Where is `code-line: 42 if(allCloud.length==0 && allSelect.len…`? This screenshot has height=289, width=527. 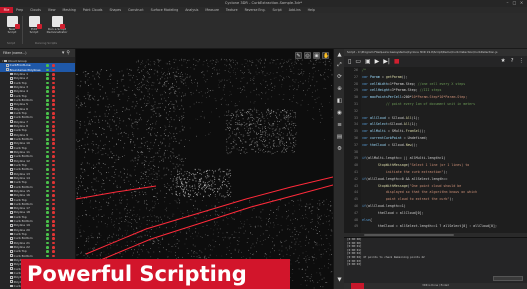
code-line: 42 if(allCloud.length==0 && allSelect.len… is located at coordinates (395, 180).